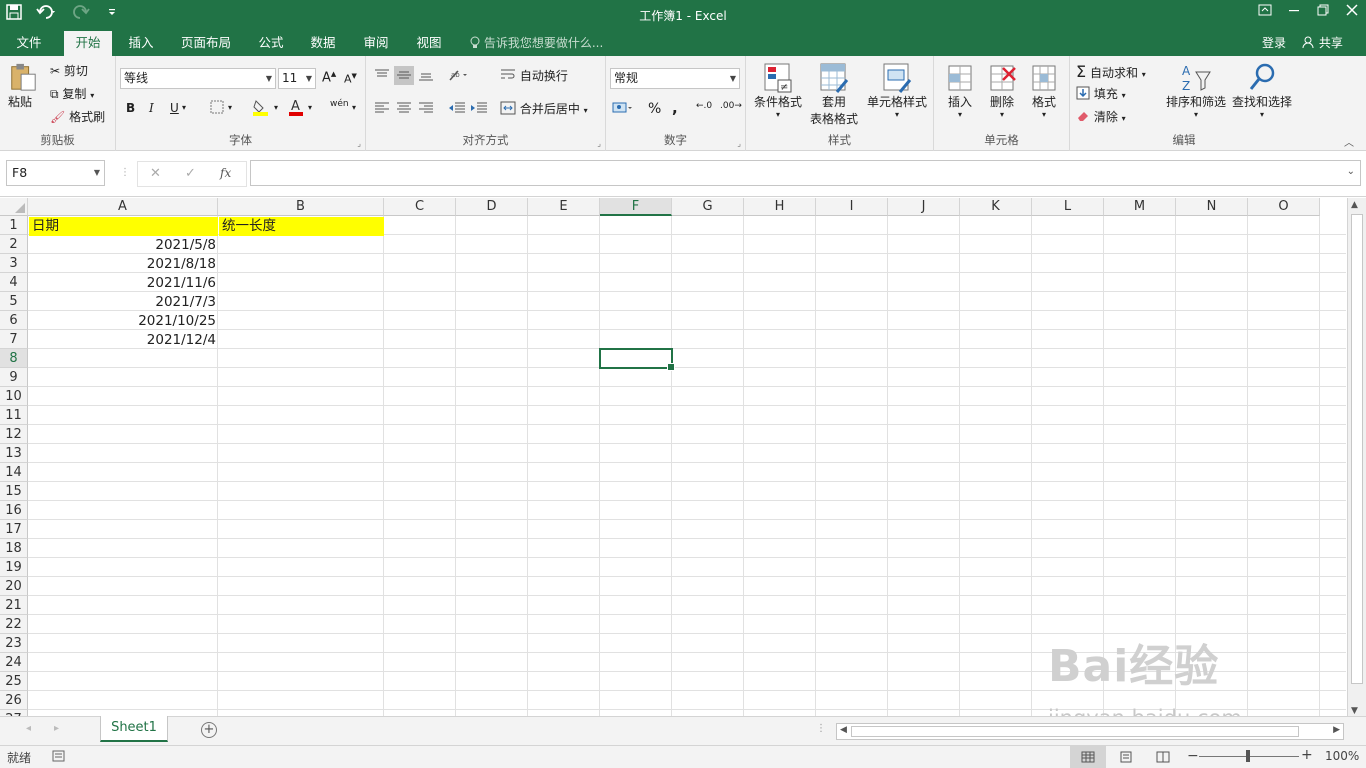 This screenshot has width=1366, height=768. What do you see at coordinates (14, 358) in the screenshot?
I see `row-header-8: 8` at bounding box center [14, 358].